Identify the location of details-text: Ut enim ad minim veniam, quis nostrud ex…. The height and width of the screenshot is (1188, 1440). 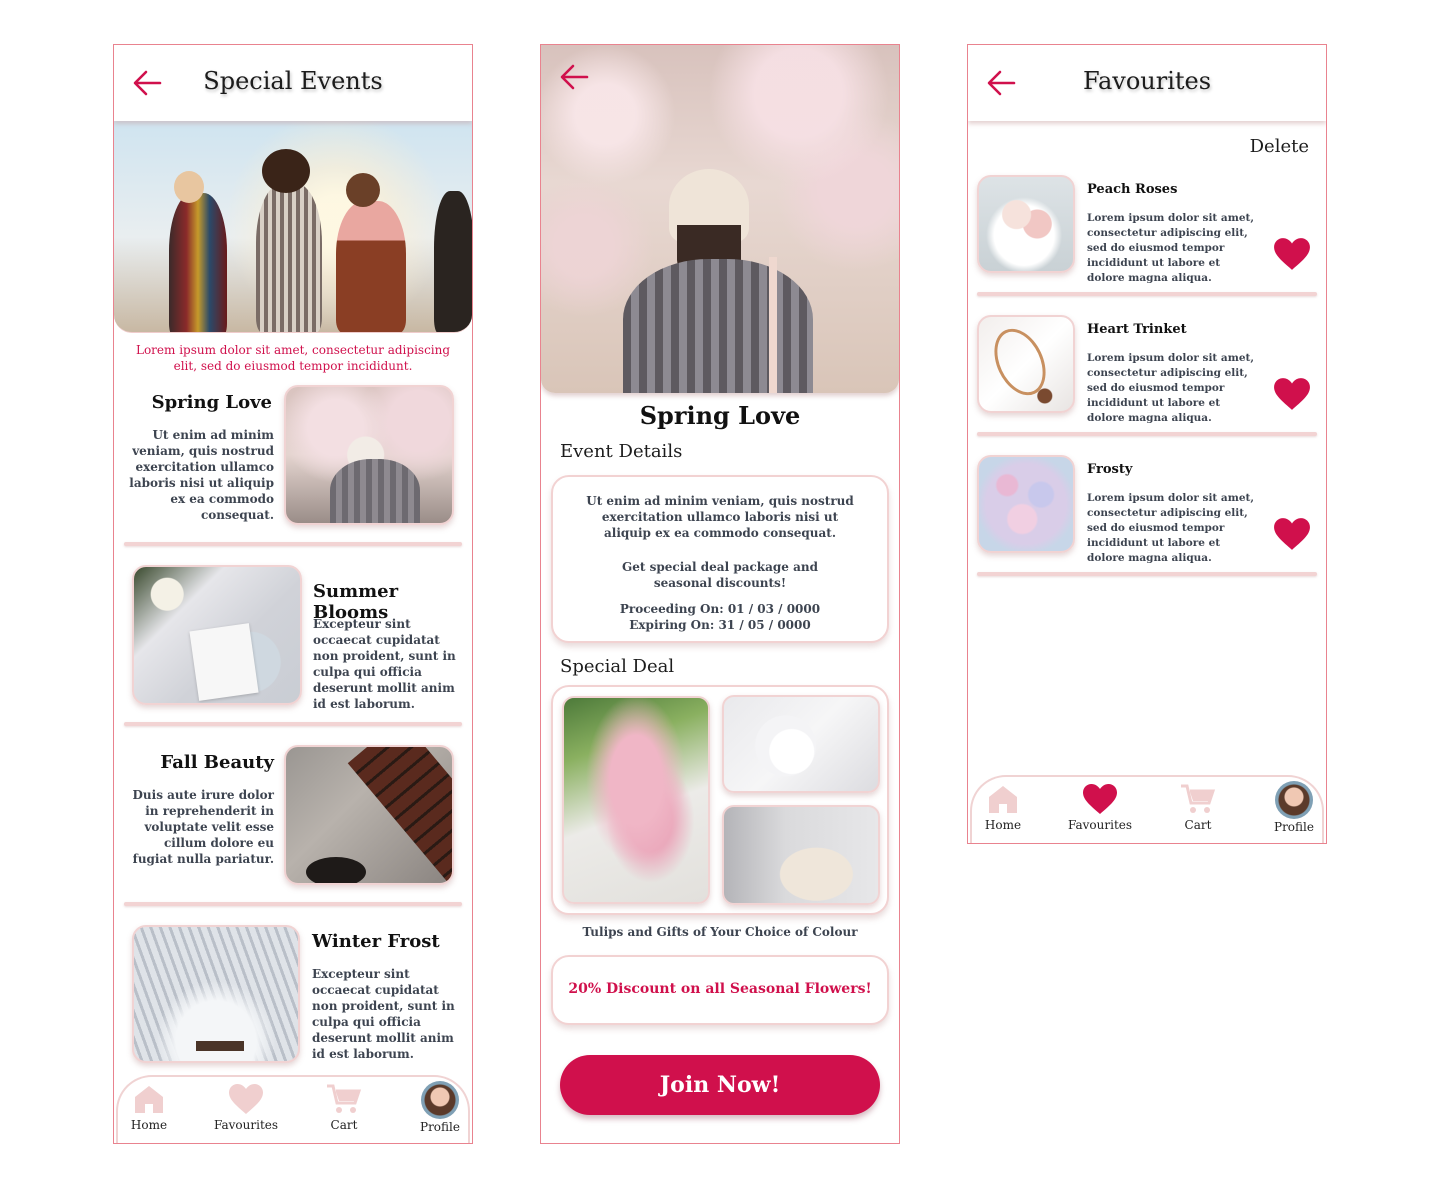
(720, 517).